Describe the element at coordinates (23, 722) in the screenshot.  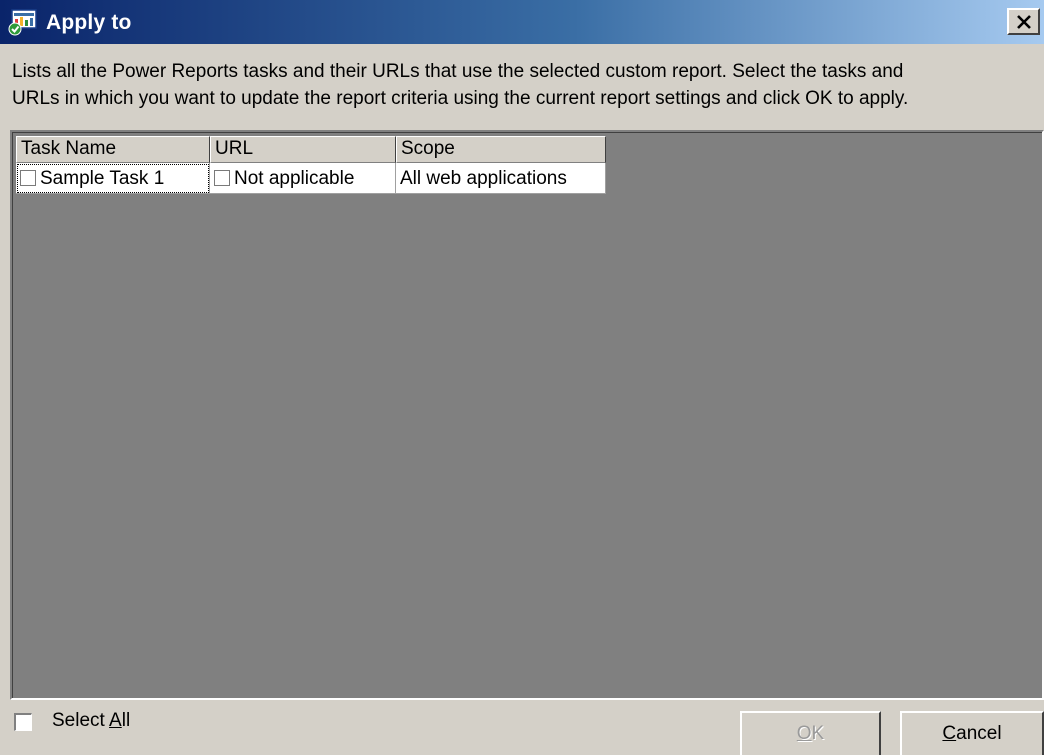
I see `select-all-checkbox` at that location.